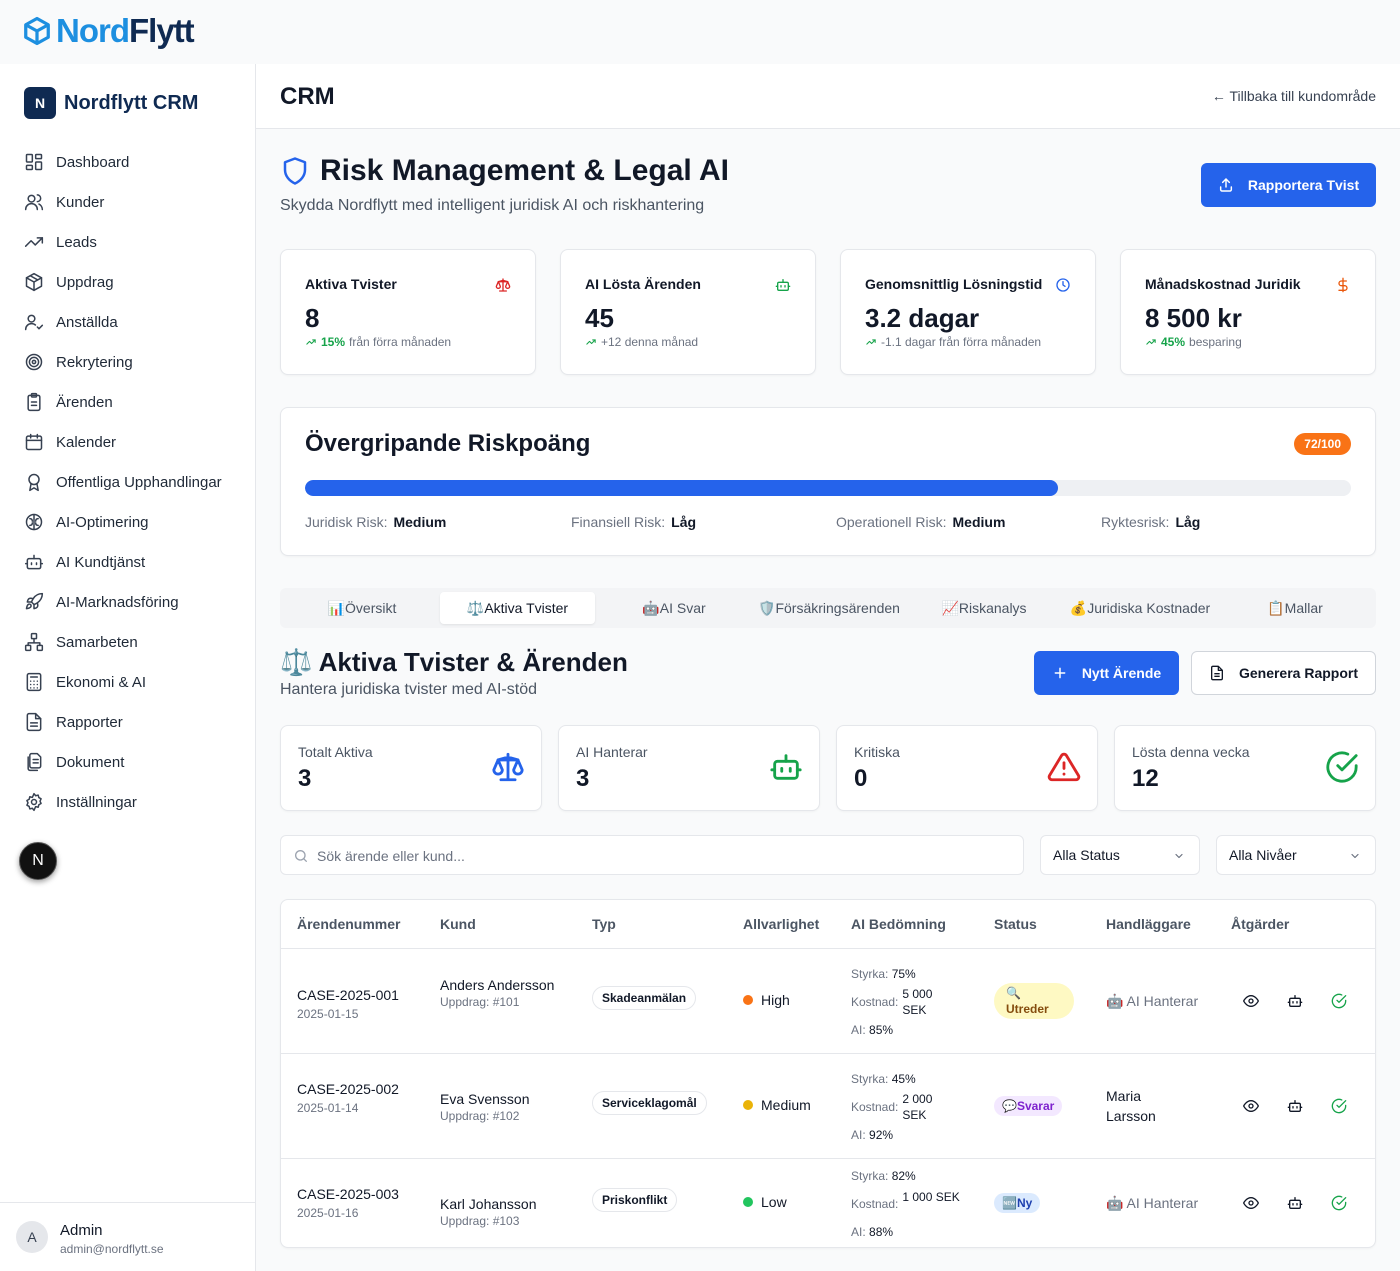 Image resolution: width=1400 pixels, height=1271 pixels. Describe the element at coordinates (984, 608) in the screenshot. I see `tab-4: 📈Riskanalys` at that location.